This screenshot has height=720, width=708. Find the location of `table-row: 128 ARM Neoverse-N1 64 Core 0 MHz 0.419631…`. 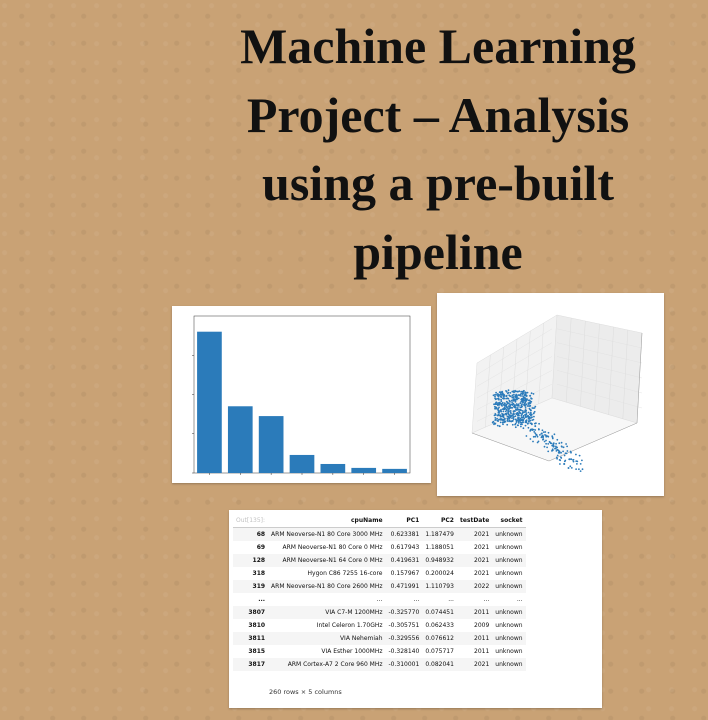

table-row: 128 ARM Neoverse-N1 64 Core 0 MHz 0.419631… is located at coordinates (379, 560).